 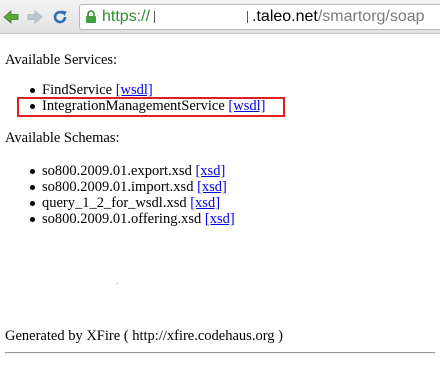 I want to click on browser-toolbar: https:// .taleo.net /smartorg/soap, so click(x=220, y=17).